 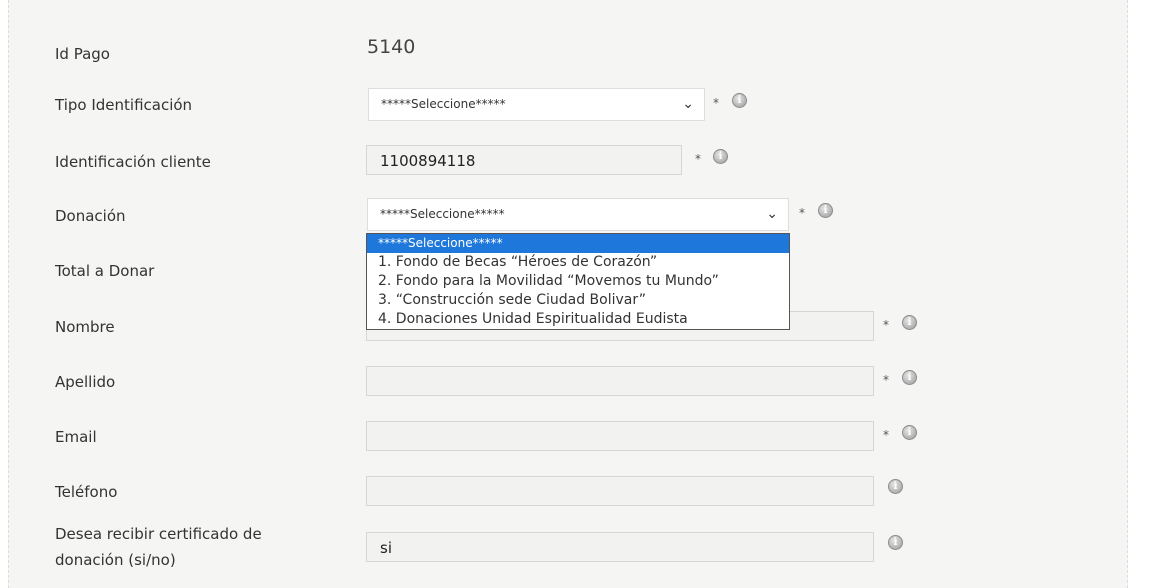 I want to click on donacion-selected: *****Seleccione*****, so click(x=442, y=214).